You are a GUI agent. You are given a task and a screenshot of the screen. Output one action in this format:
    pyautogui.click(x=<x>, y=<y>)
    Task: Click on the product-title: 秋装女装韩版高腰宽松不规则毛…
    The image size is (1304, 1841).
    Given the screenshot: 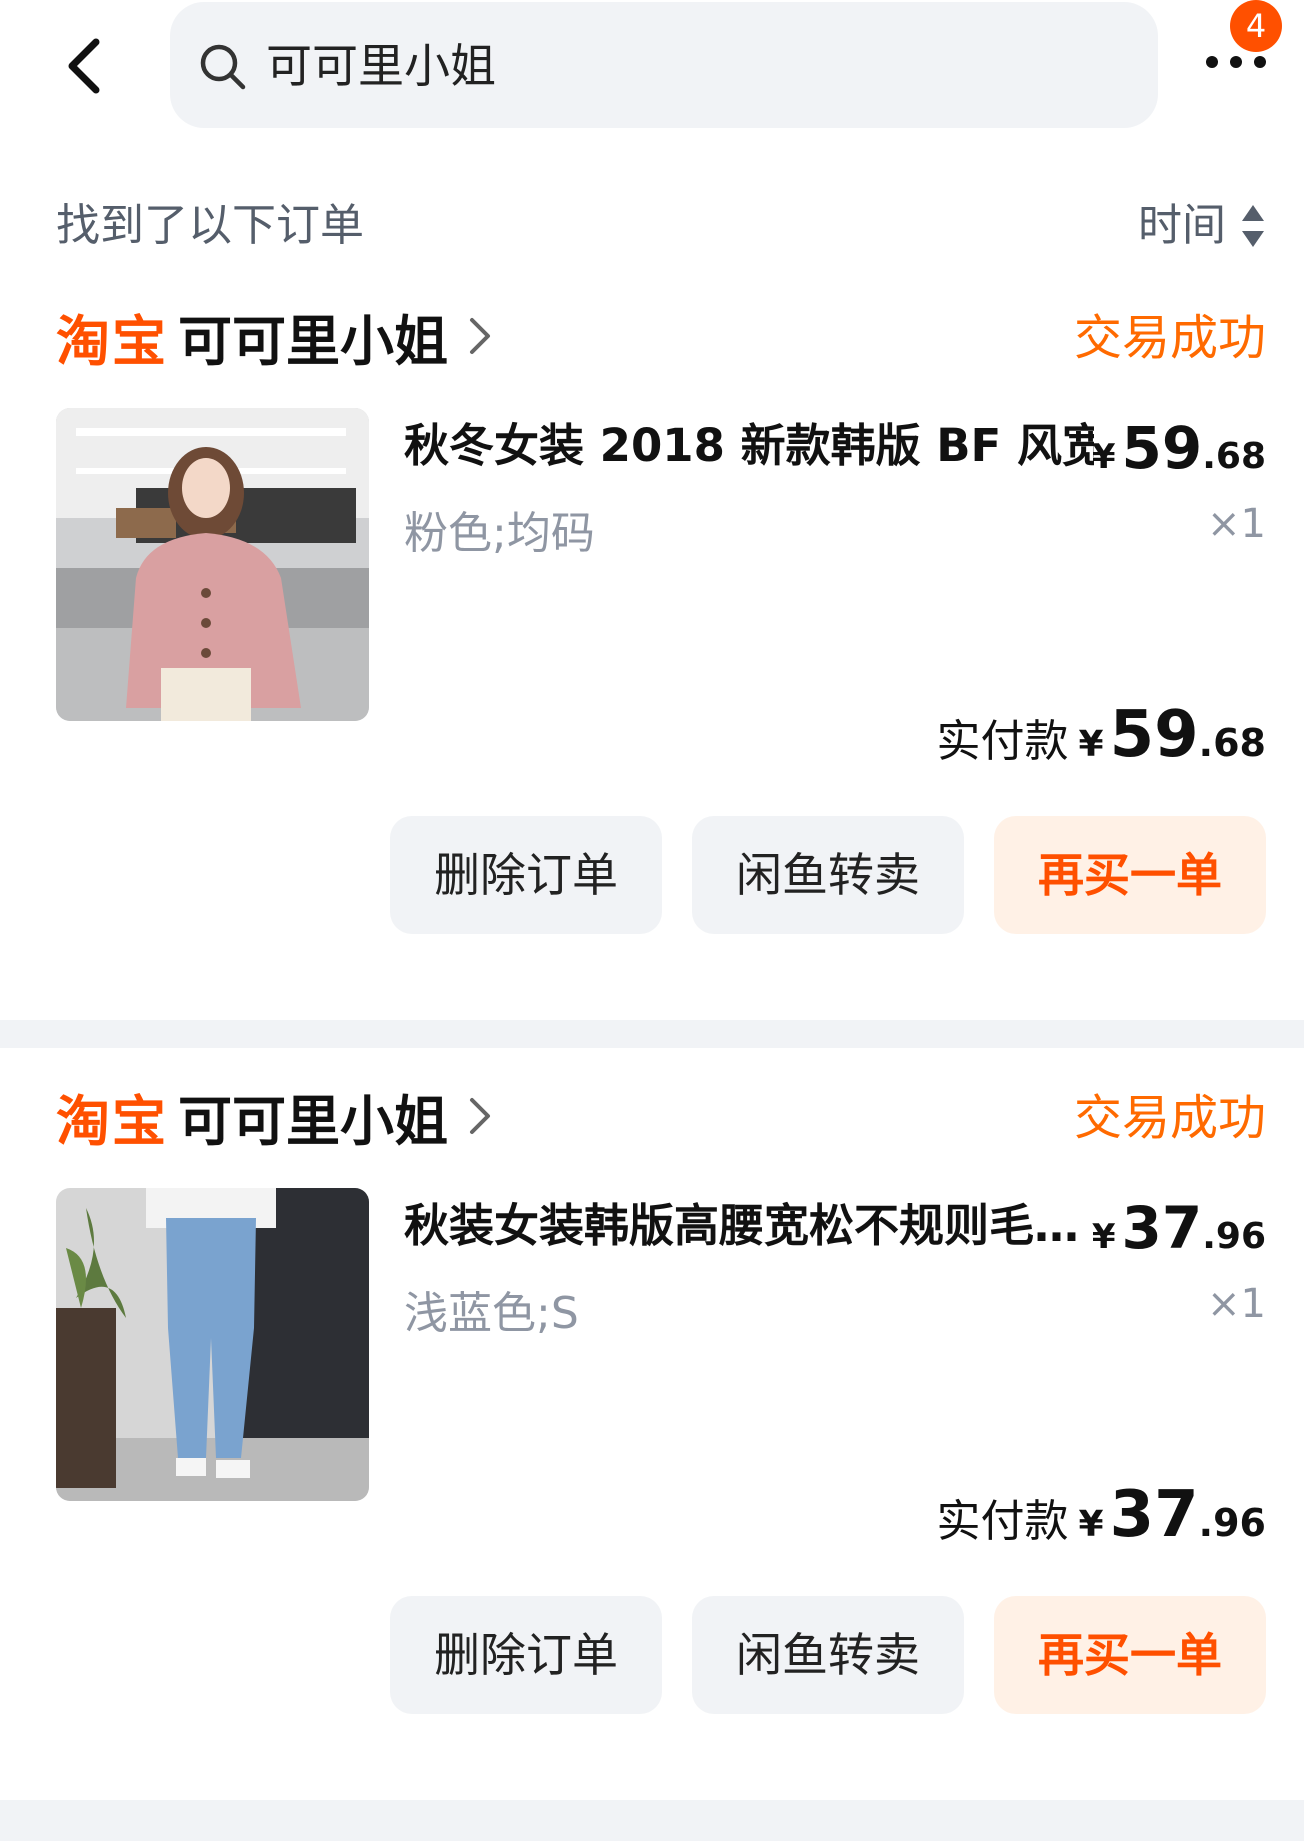 What is the action you would take?
    pyautogui.click(x=749, y=1226)
    